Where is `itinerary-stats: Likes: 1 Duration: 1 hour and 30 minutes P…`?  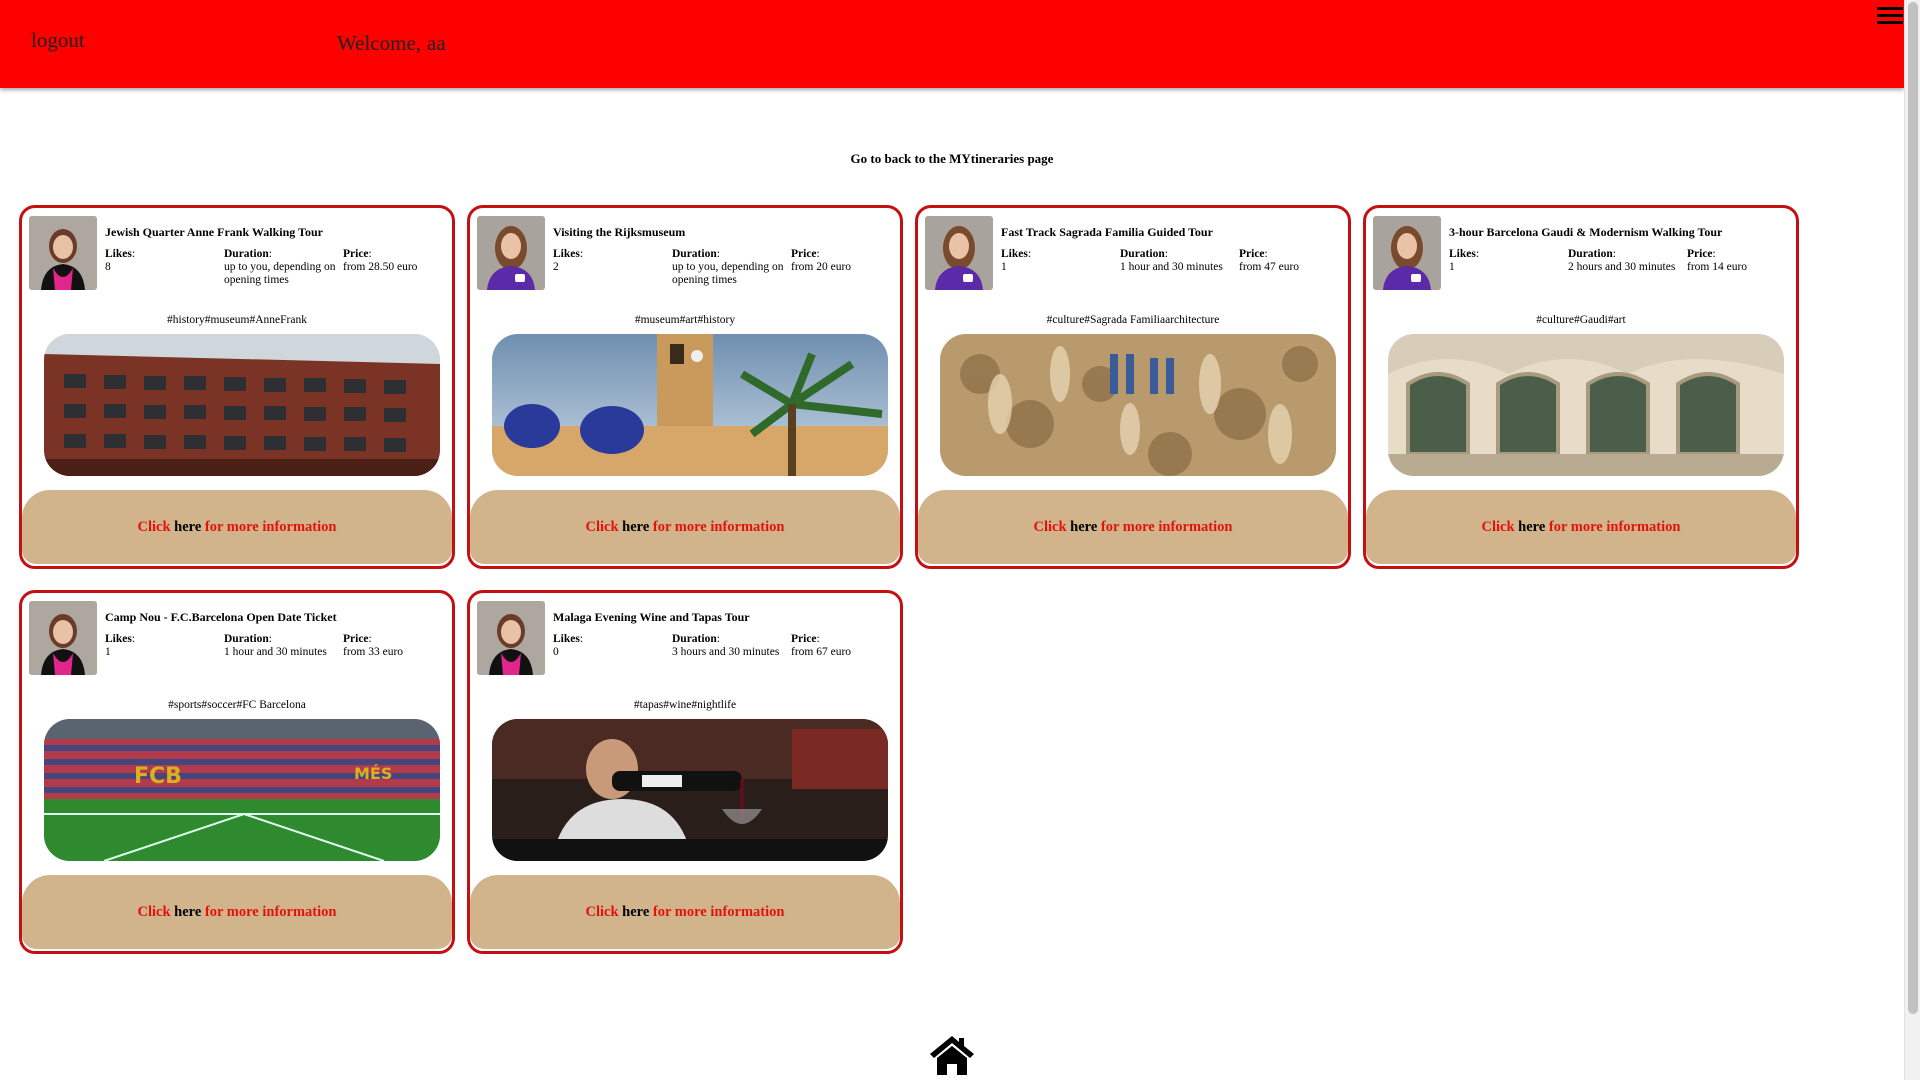
itinerary-stats: Likes: 1 Duration: 1 hour and 30 minutes P… is located at coordinates (1171, 261).